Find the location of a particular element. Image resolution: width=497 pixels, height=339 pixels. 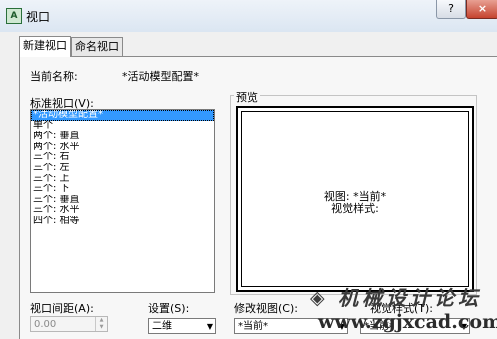

current-name-label: 当前名称: is located at coordinates (54, 76).